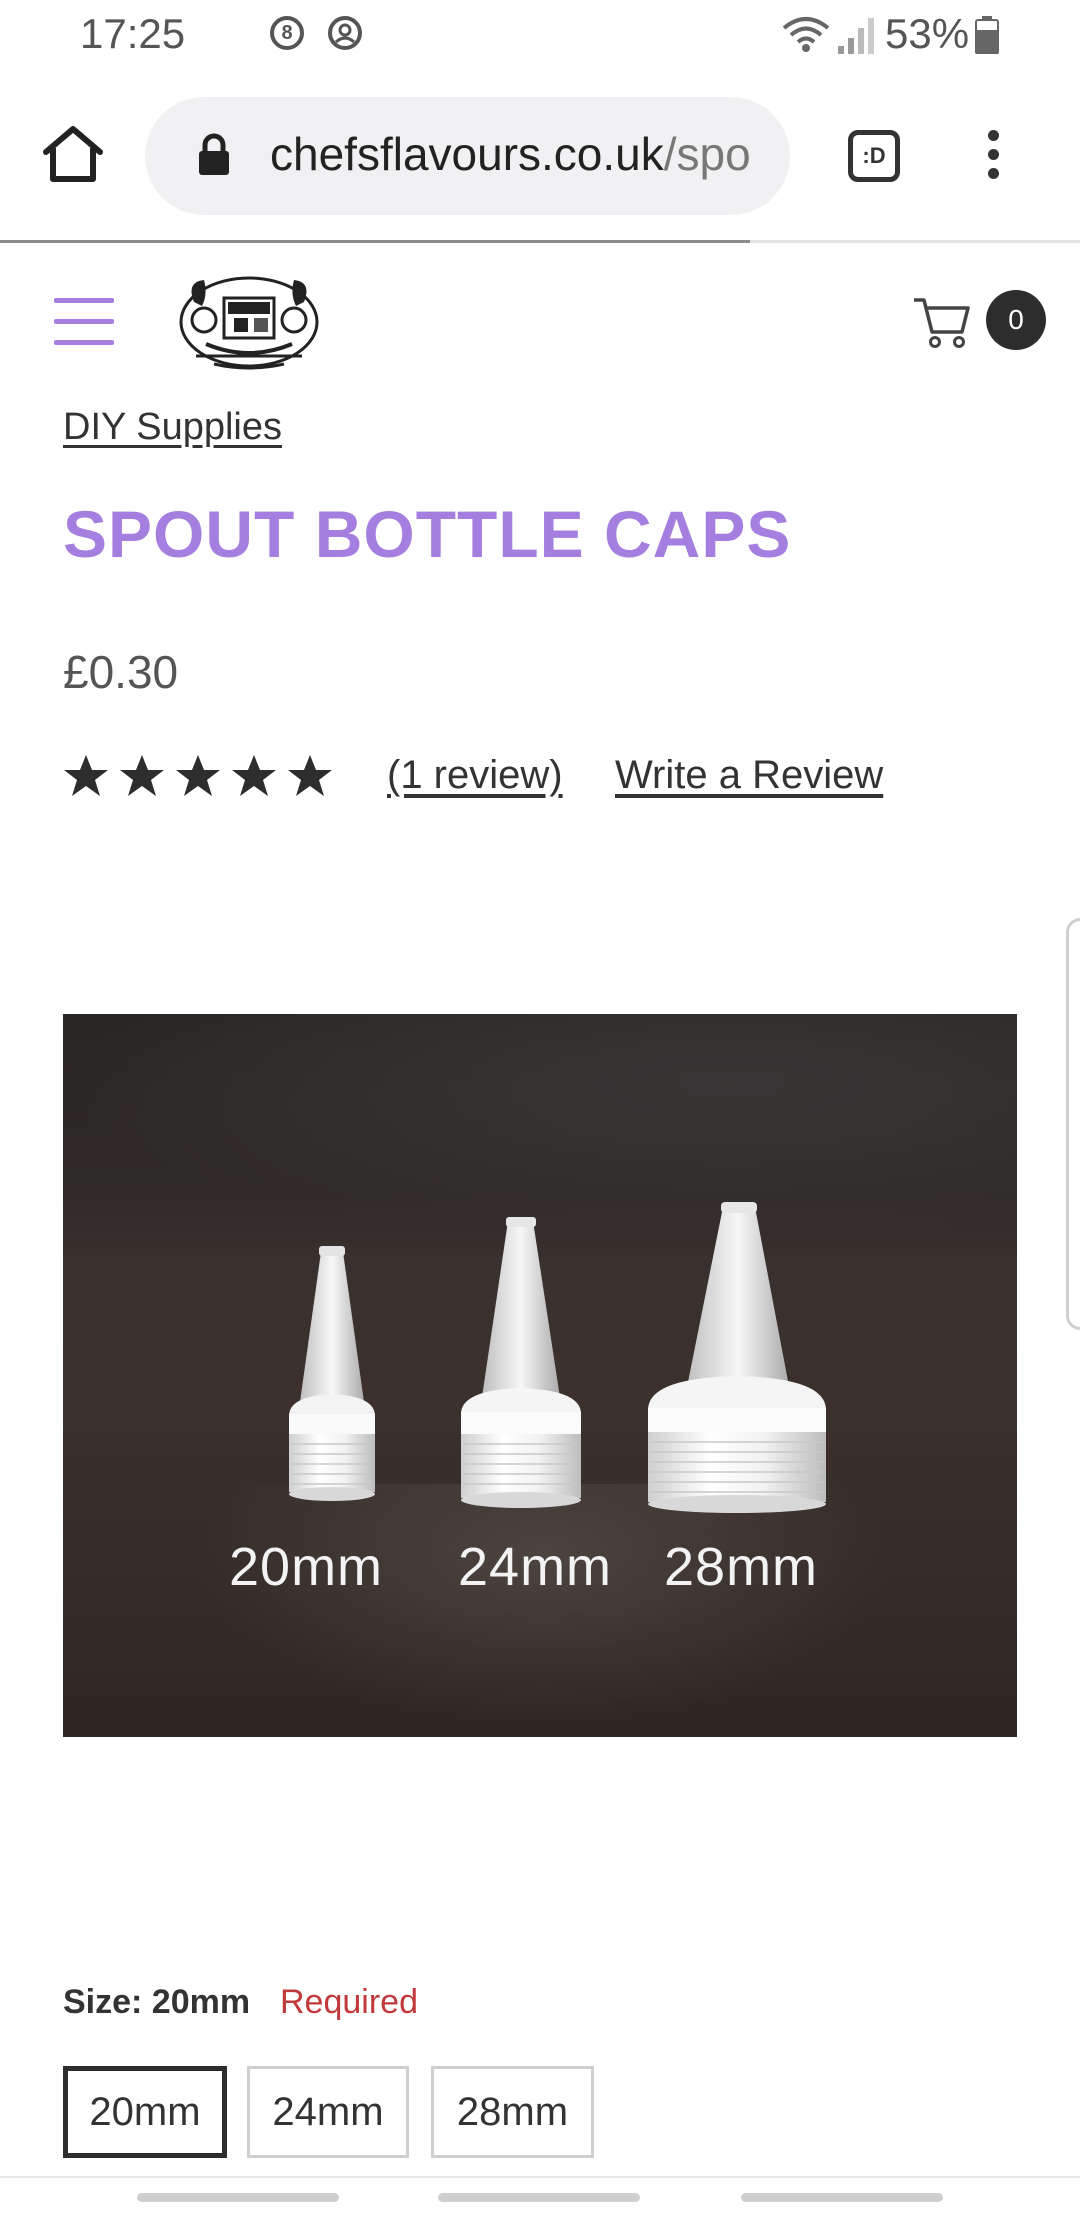 The width and height of the screenshot is (1080, 2220). I want to click on size-label: Size: 20mm, so click(157, 2002).